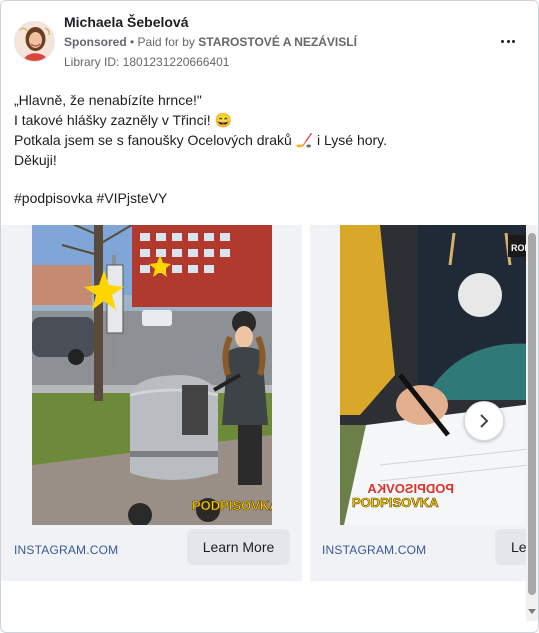 The image size is (539, 633). I want to click on body-line: I takové hlášky zazněly v Třinci! 😄, so click(123, 120).